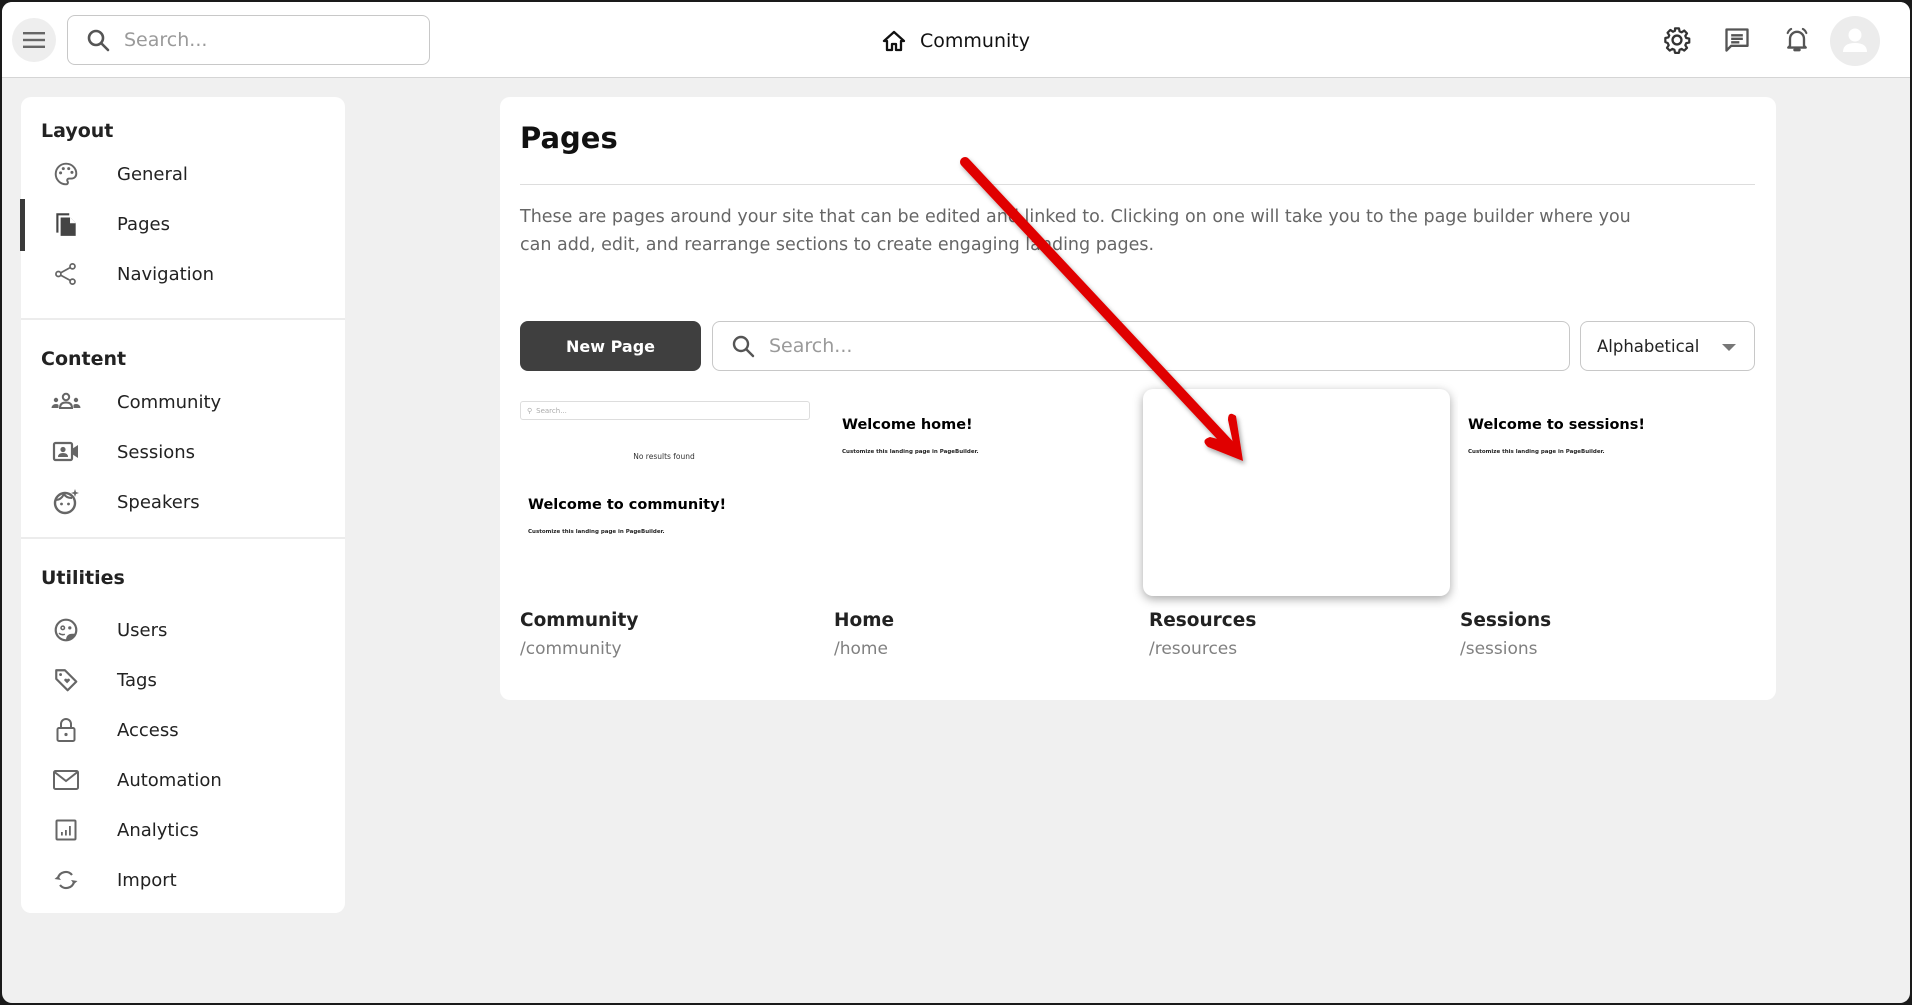  I want to click on sidebar-item-label: Tags, so click(137, 680).